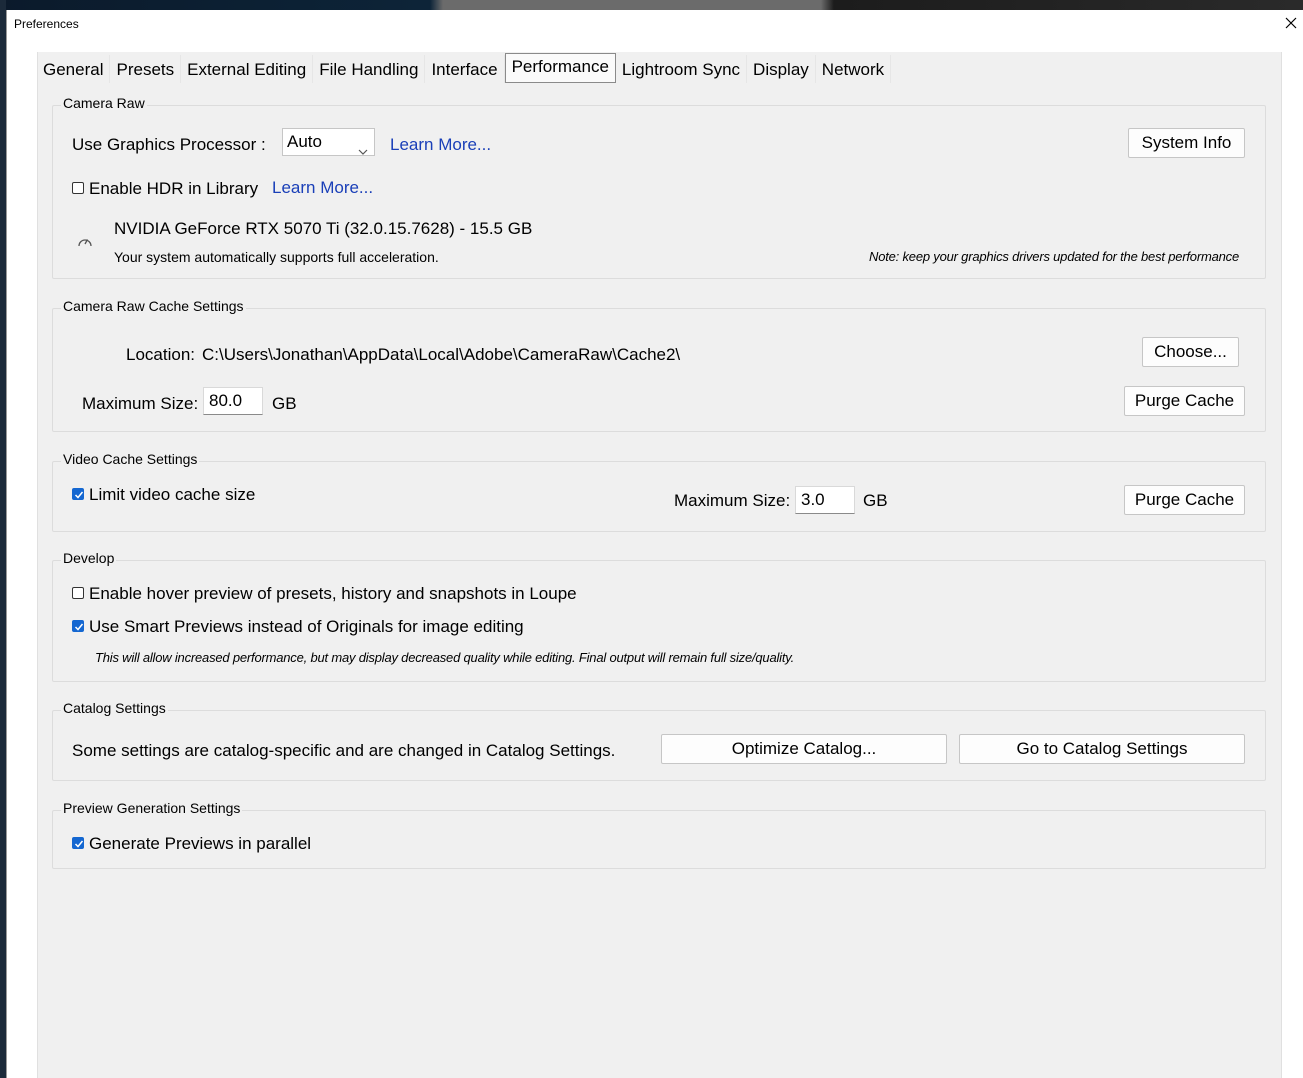  What do you see at coordinates (200, 843) in the screenshot?
I see `parallel-previews-label: Generate Previews in parallel` at bounding box center [200, 843].